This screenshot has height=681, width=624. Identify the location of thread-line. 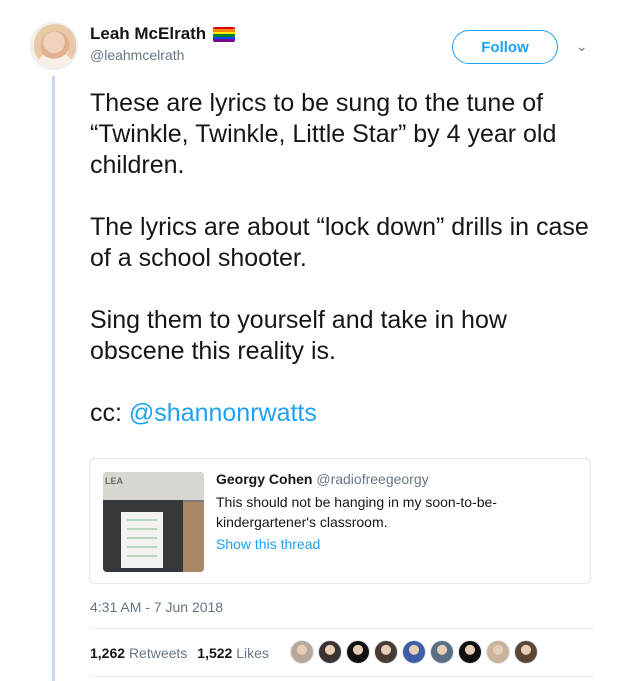
(53, 378).